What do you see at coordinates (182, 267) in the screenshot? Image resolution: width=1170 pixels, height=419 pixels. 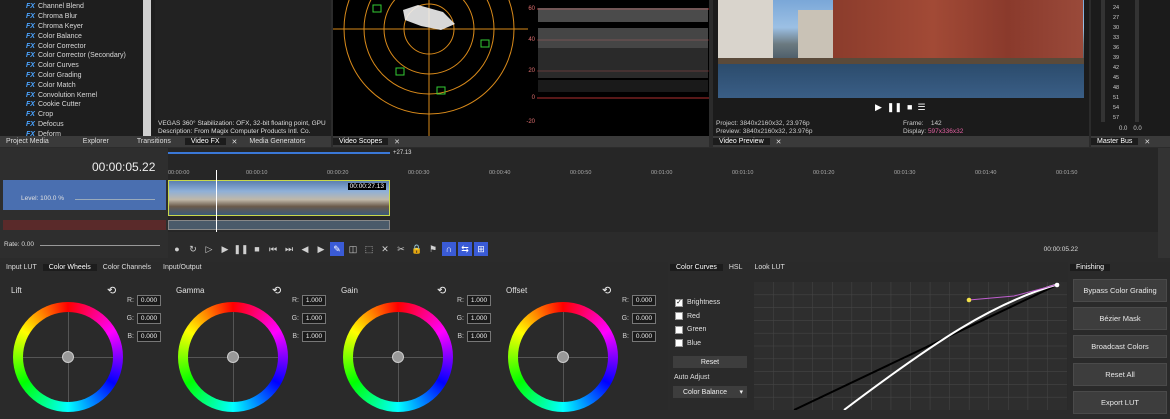 I see `tab-input-output: Input/Output` at bounding box center [182, 267].